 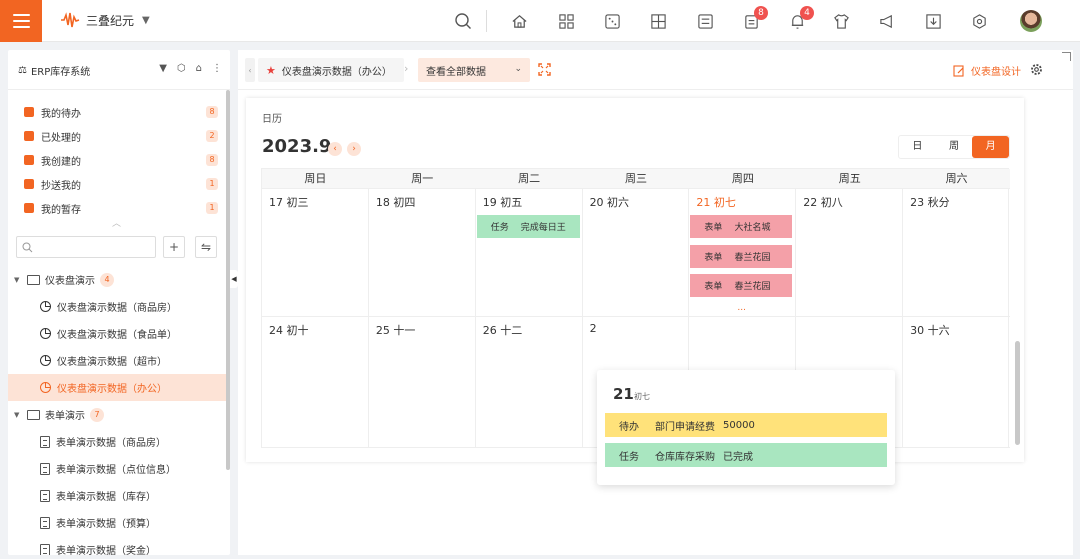 What do you see at coordinates (930, 330) in the screenshot?
I see `day-label: 30 十六` at bounding box center [930, 330].